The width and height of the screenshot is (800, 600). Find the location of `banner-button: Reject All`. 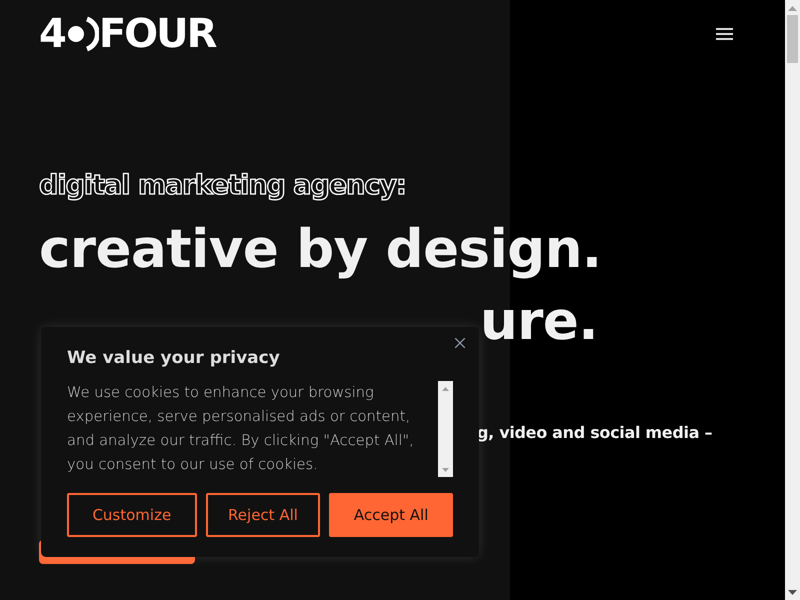

banner-button: Reject All is located at coordinates (263, 515).